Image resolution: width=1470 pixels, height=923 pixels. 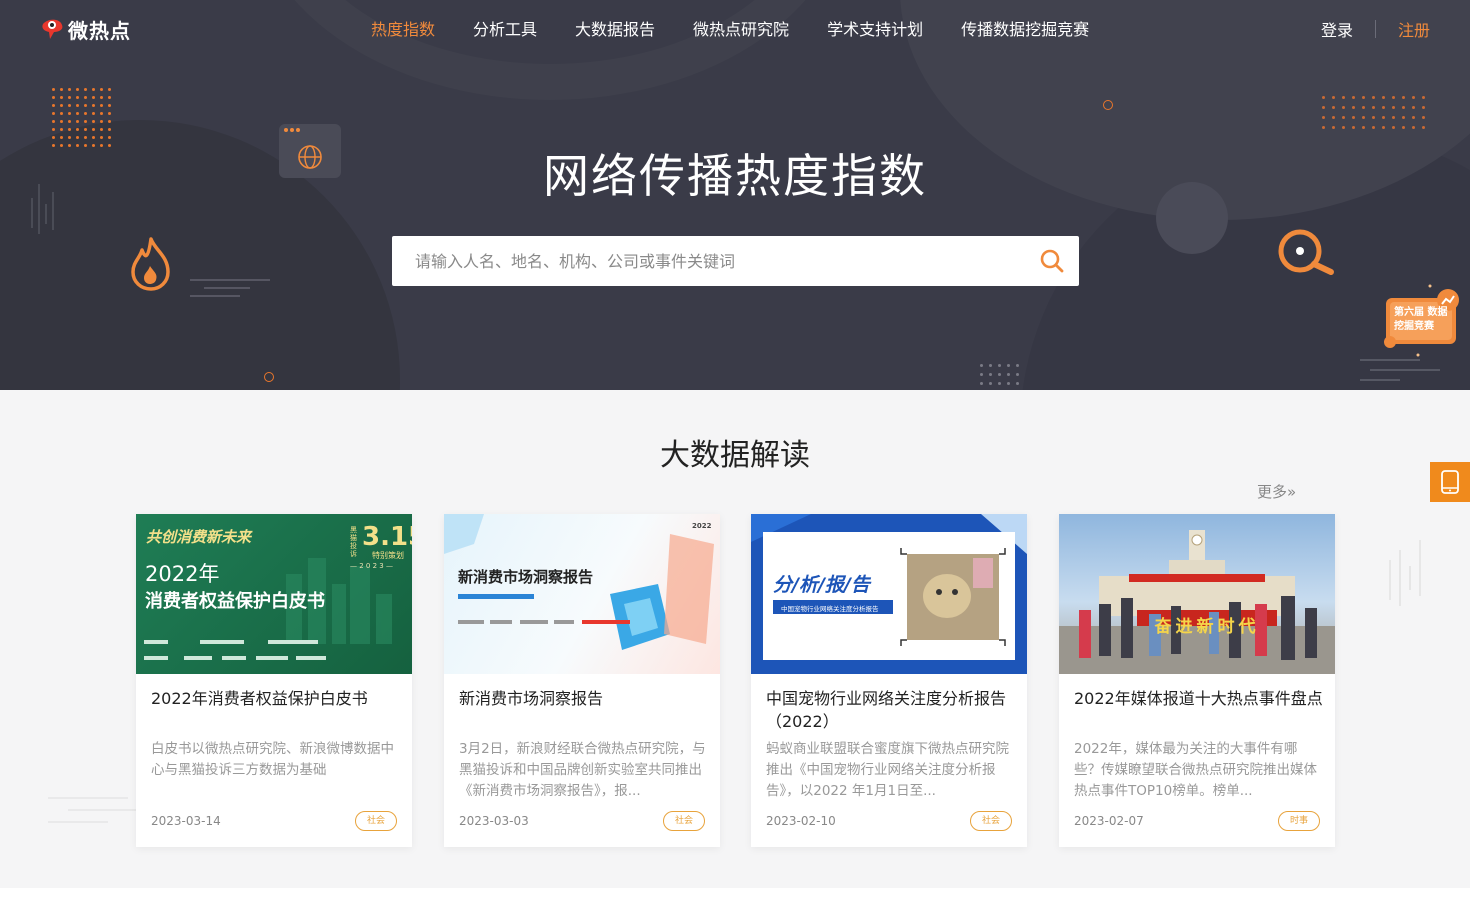 I want to click on nav-item-academic-support: 学术支持计划, so click(x=875, y=28).